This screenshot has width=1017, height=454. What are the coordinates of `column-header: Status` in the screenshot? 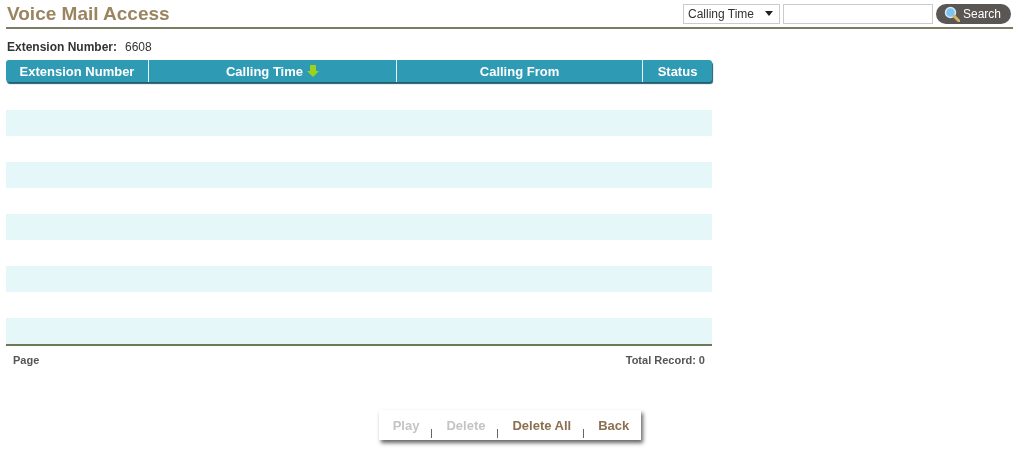 It's located at (677, 71).